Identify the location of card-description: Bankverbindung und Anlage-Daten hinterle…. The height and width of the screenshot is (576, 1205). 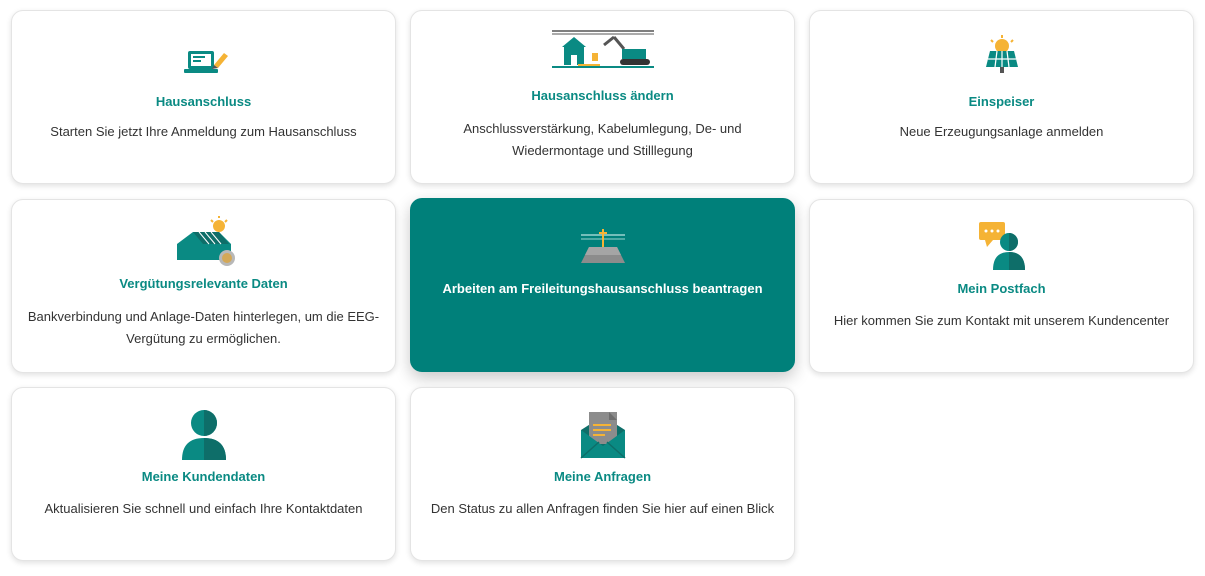
(203, 327).